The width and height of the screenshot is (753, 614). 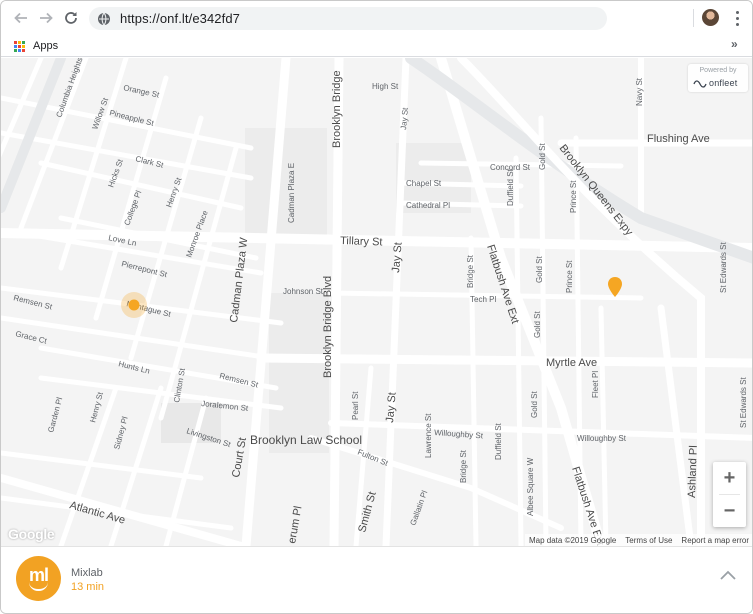 What do you see at coordinates (115, 172) in the screenshot?
I see `street-label: Hicks St` at bounding box center [115, 172].